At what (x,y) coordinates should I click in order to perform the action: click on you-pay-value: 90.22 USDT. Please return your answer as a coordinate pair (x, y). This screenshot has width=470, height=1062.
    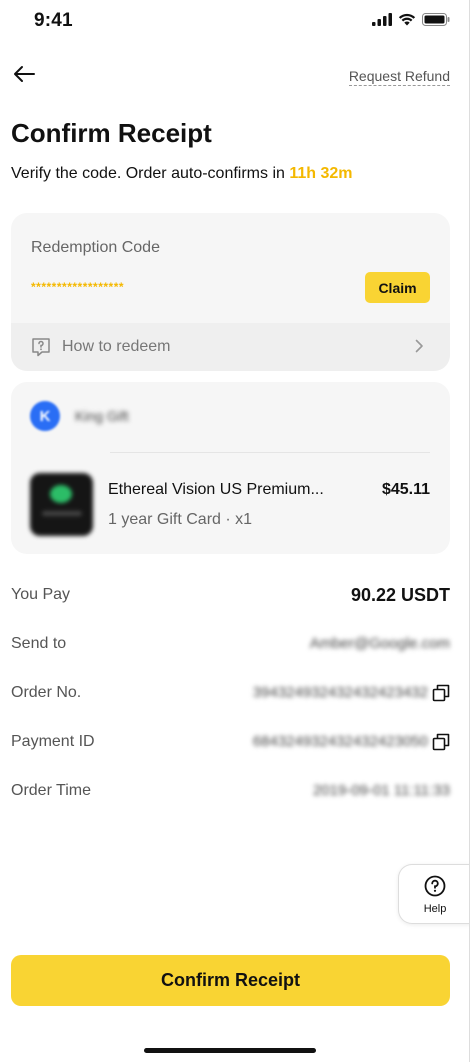
    Looking at the image, I should click on (400, 595).